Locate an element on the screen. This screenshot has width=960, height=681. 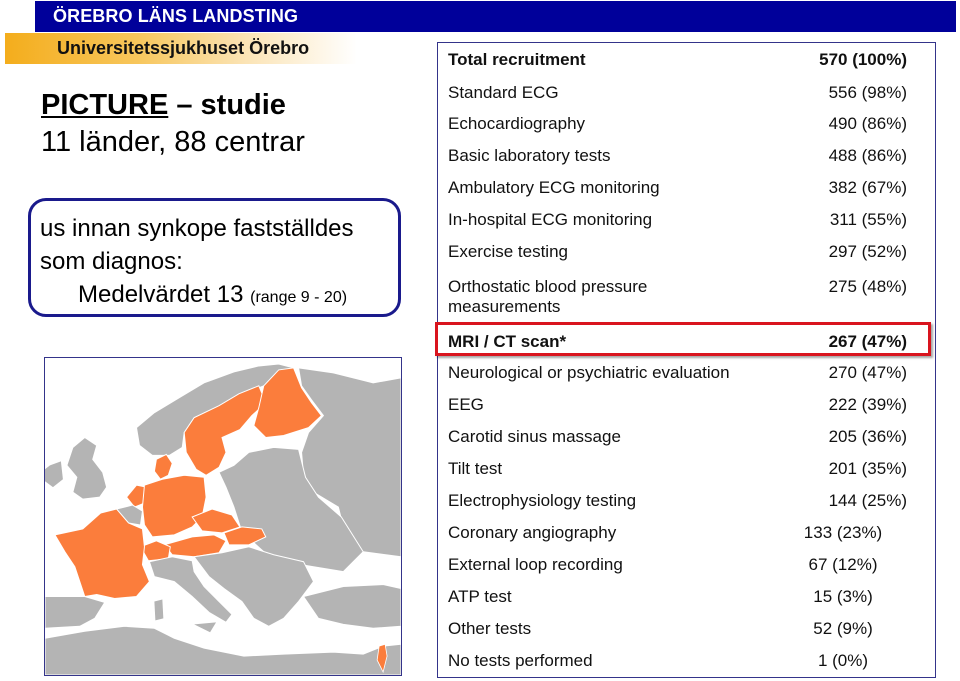
row-label: Total recruitment is located at coordinates (517, 59).